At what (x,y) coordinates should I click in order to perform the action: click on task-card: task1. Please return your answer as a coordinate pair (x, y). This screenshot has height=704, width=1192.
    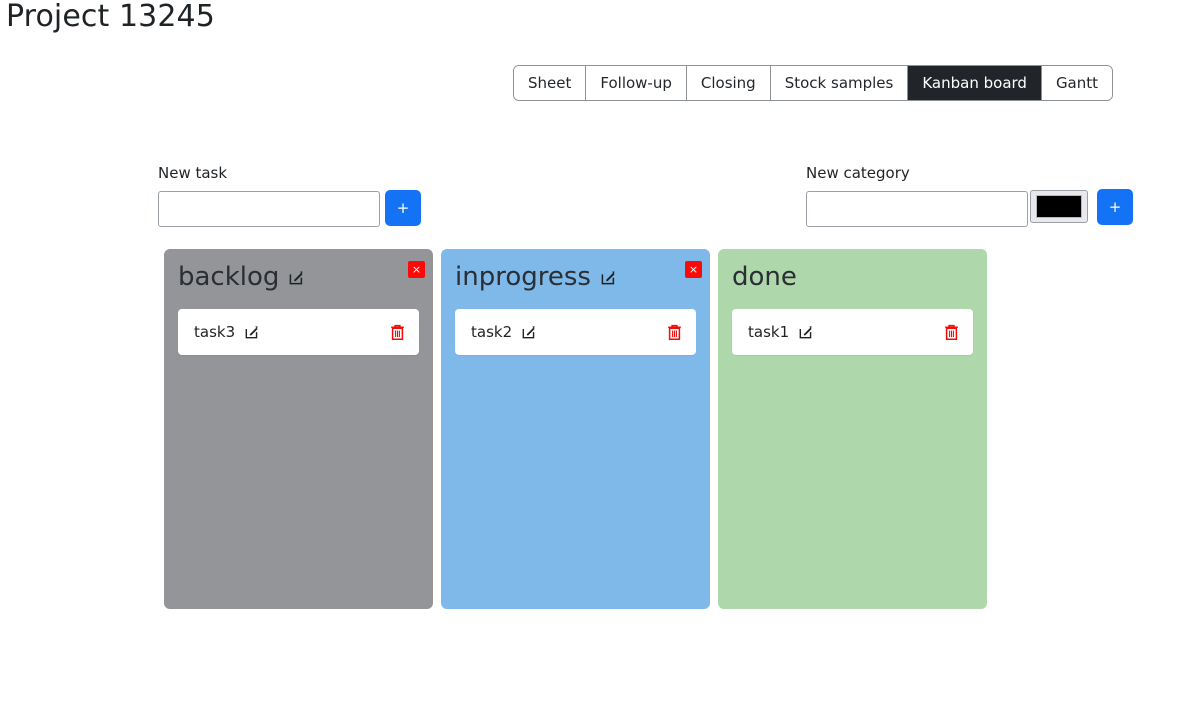
    Looking at the image, I should click on (852, 332).